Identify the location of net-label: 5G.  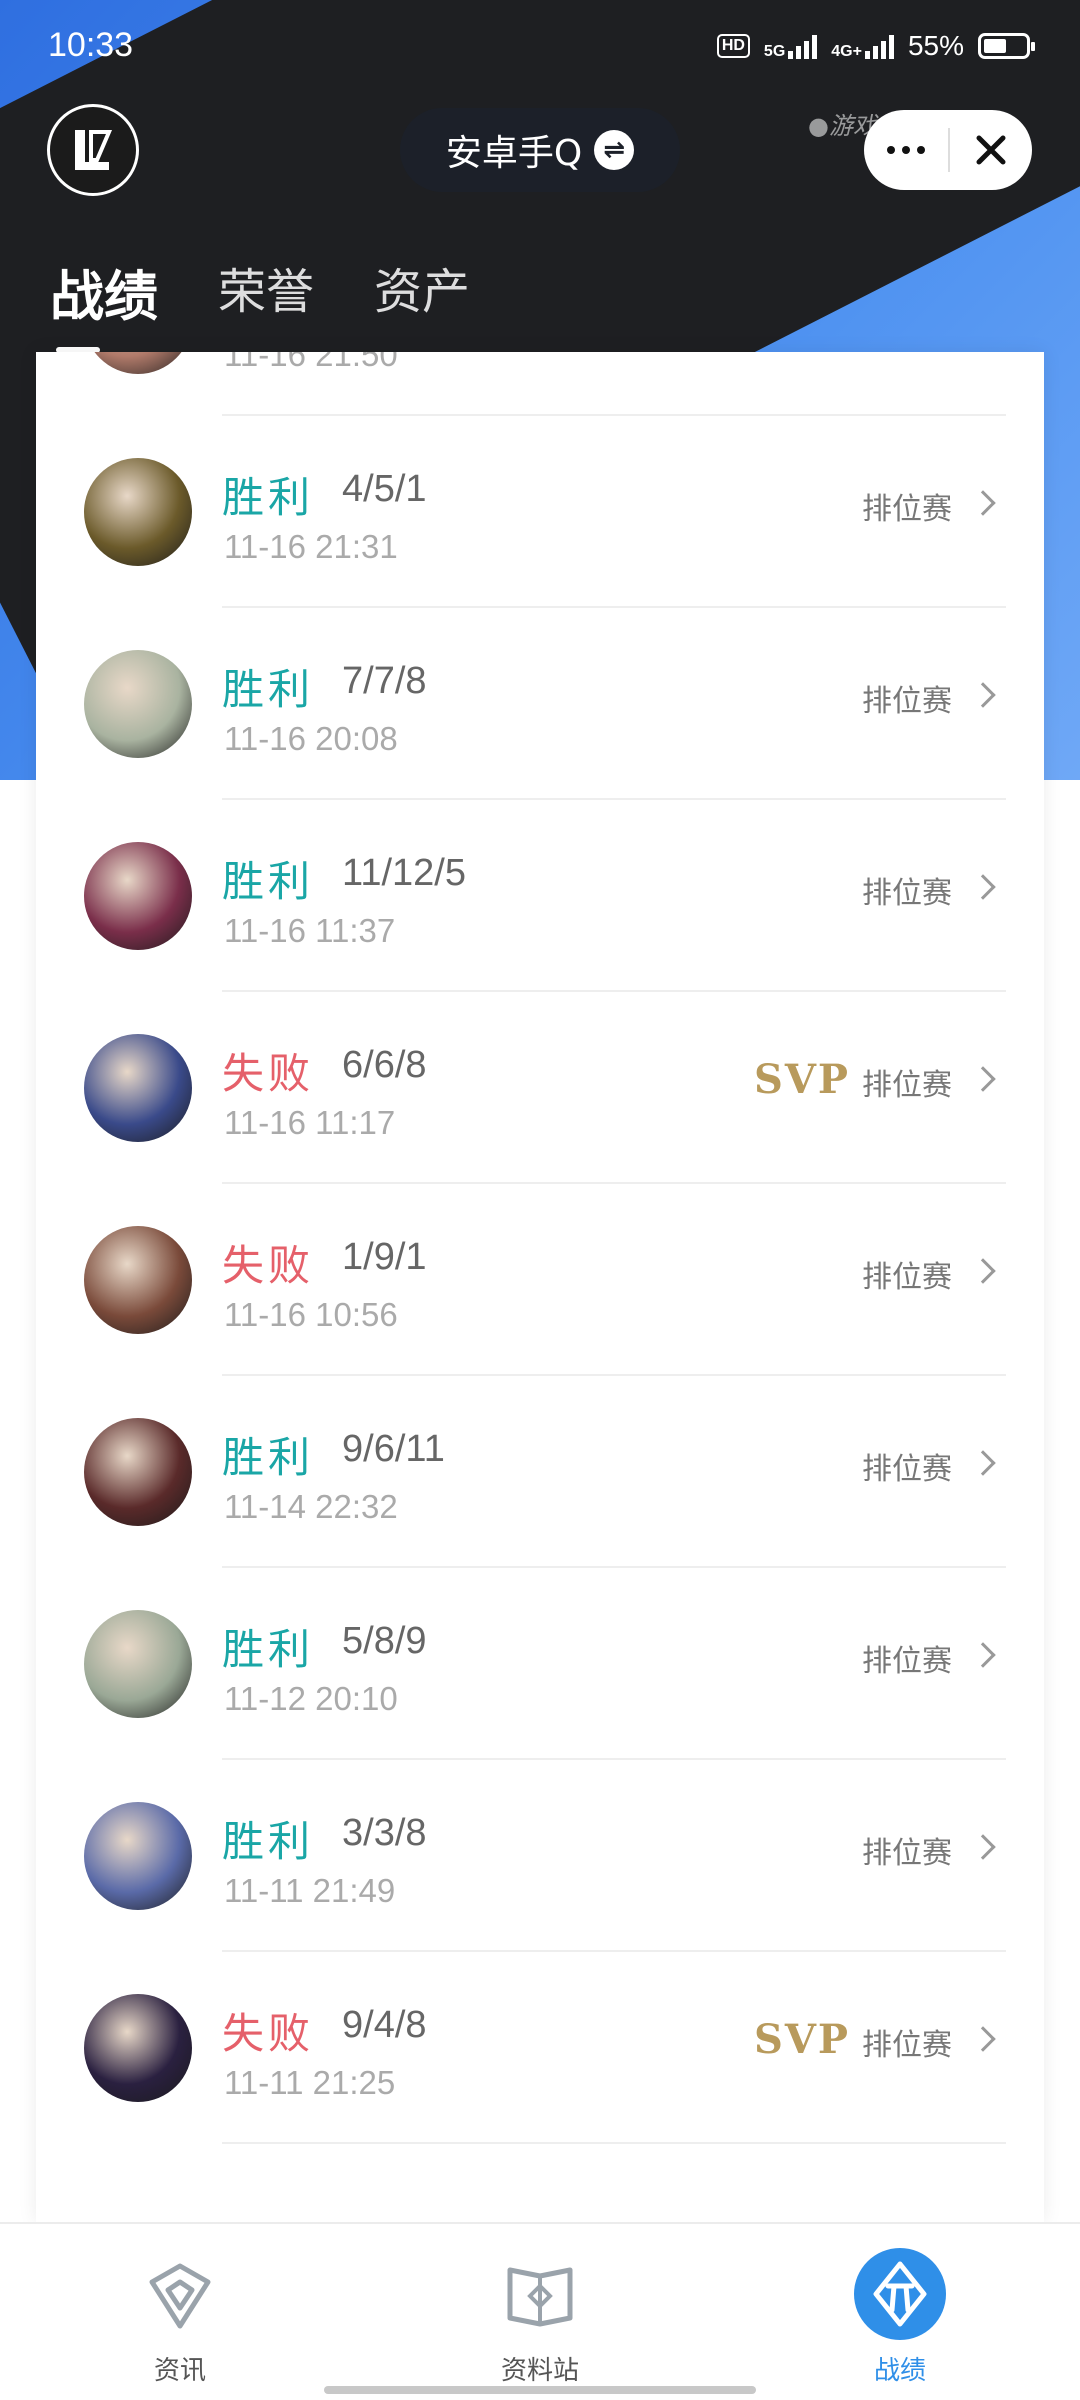
(774, 51).